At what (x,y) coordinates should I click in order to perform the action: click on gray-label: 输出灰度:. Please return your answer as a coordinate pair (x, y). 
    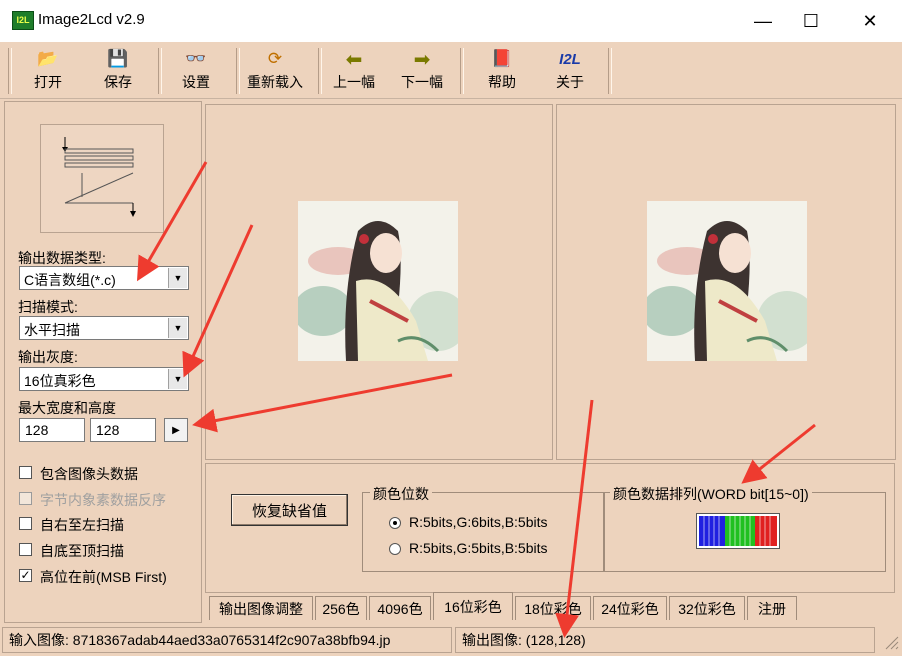
    Looking at the image, I should click on (48, 357).